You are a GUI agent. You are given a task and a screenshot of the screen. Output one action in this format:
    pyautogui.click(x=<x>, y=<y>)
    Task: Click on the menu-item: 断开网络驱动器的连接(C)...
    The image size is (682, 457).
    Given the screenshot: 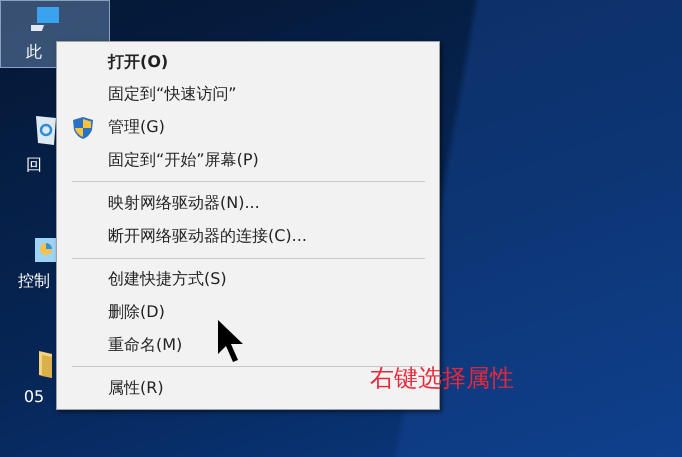 What is the action you would take?
    pyautogui.click(x=190, y=236)
    